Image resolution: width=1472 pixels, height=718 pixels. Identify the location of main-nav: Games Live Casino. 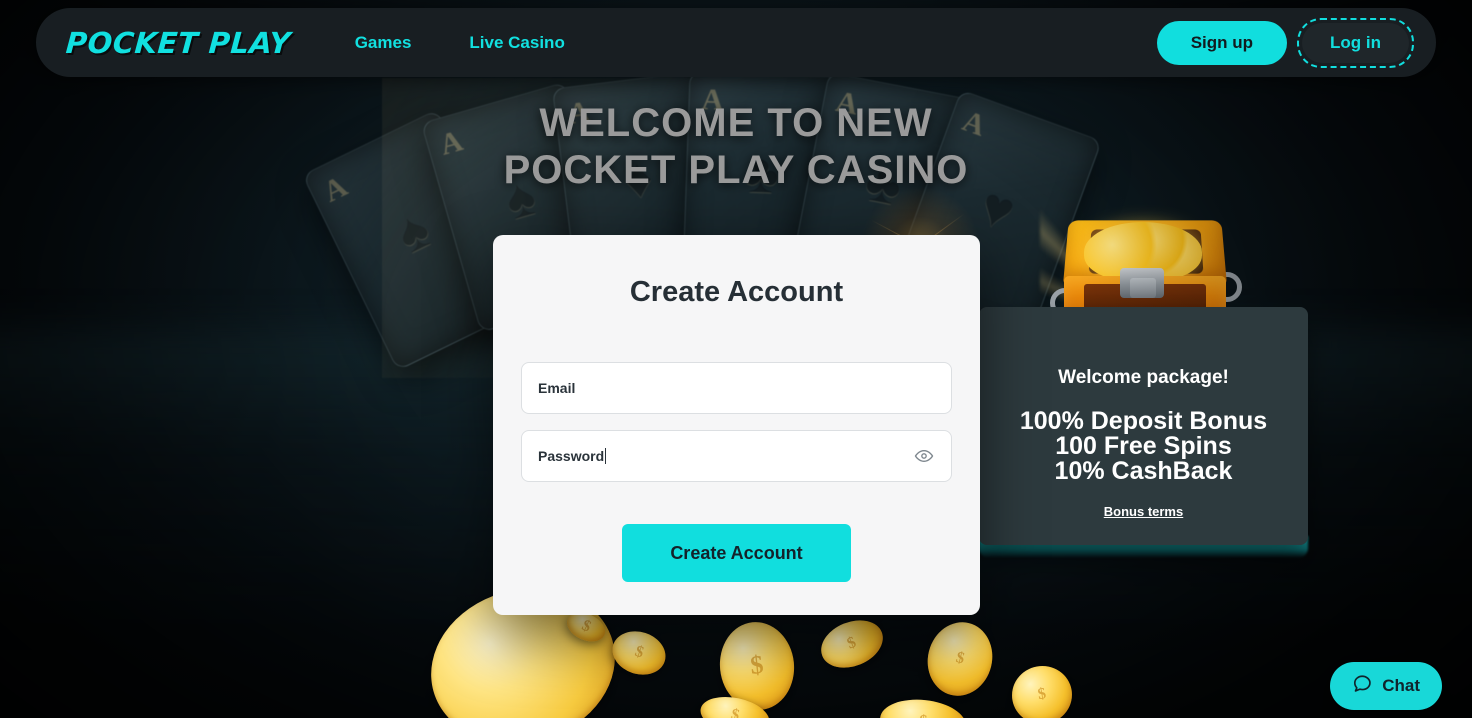
(460, 43).